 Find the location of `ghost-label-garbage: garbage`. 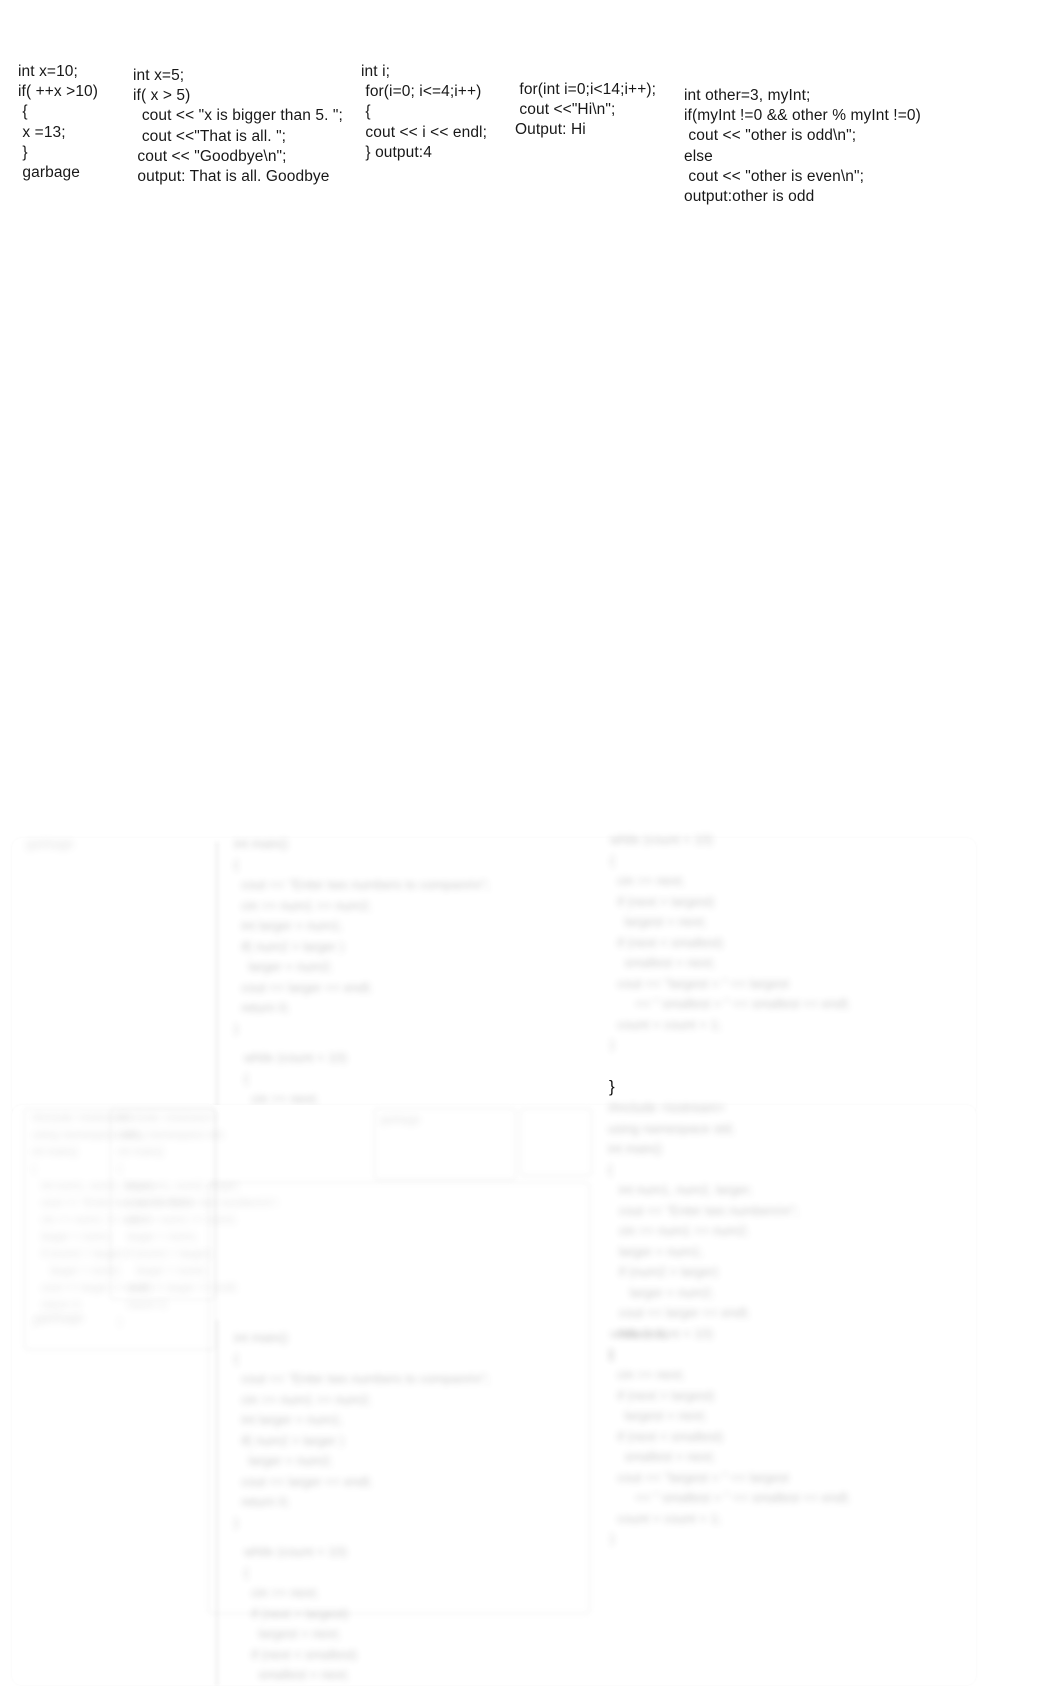

ghost-label-garbage: garbage is located at coordinates (60, 1317).